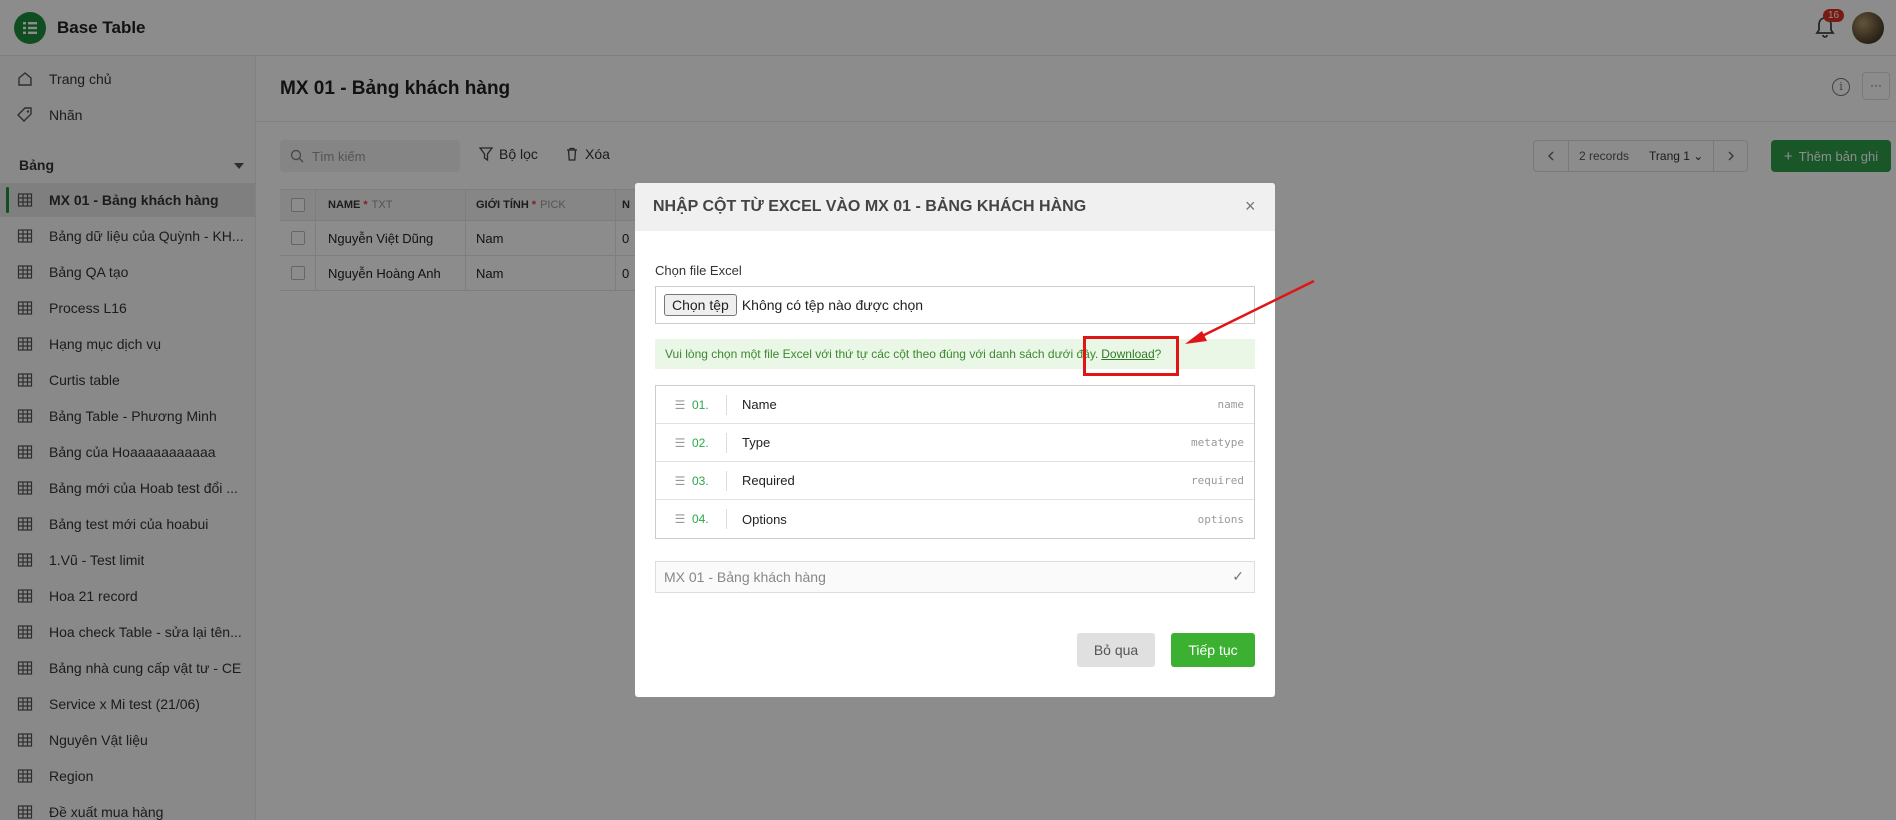 This screenshot has height=820, width=1896. What do you see at coordinates (955, 443) in the screenshot?
I see `list-item: ☰ 02. Type metatype` at bounding box center [955, 443].